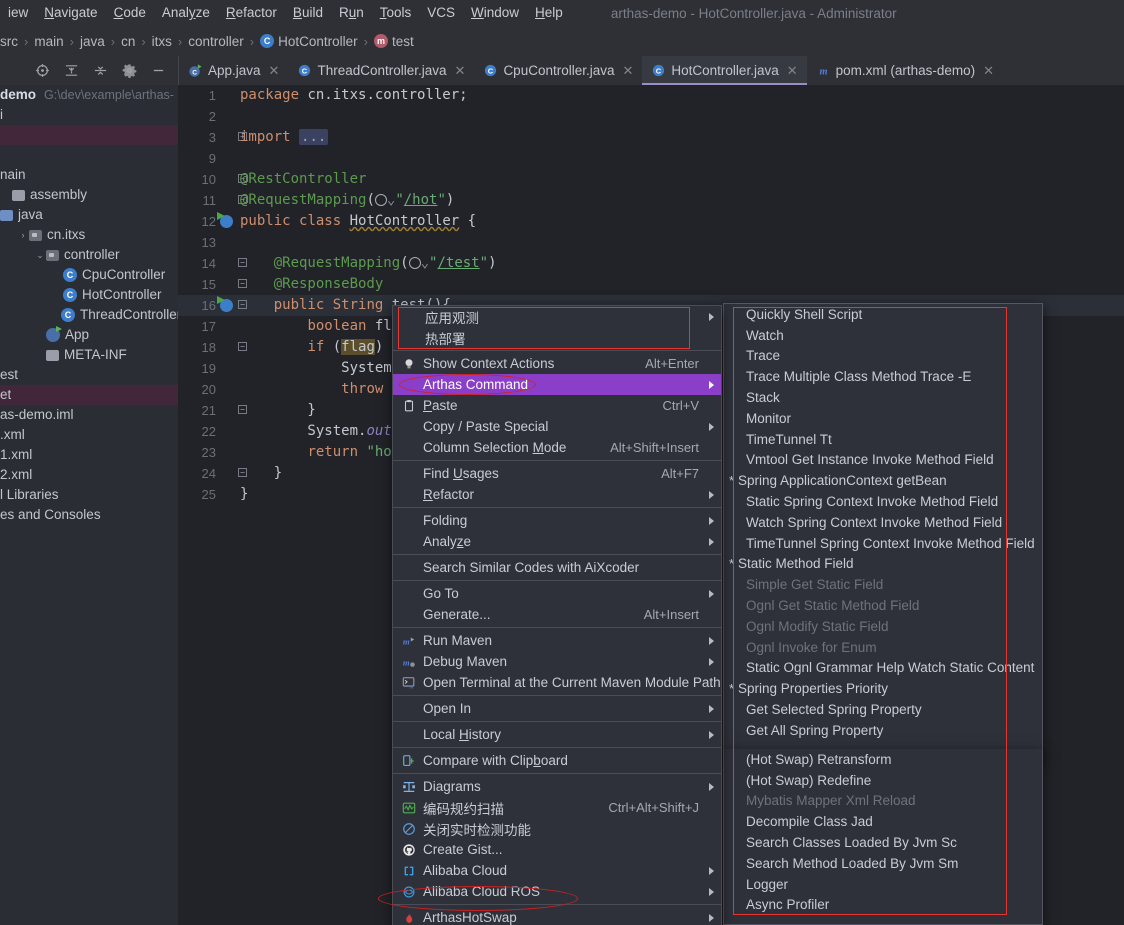 The image size is (1124, 925). I want to click on menu-refactor: Refactor, so click(251, 13).